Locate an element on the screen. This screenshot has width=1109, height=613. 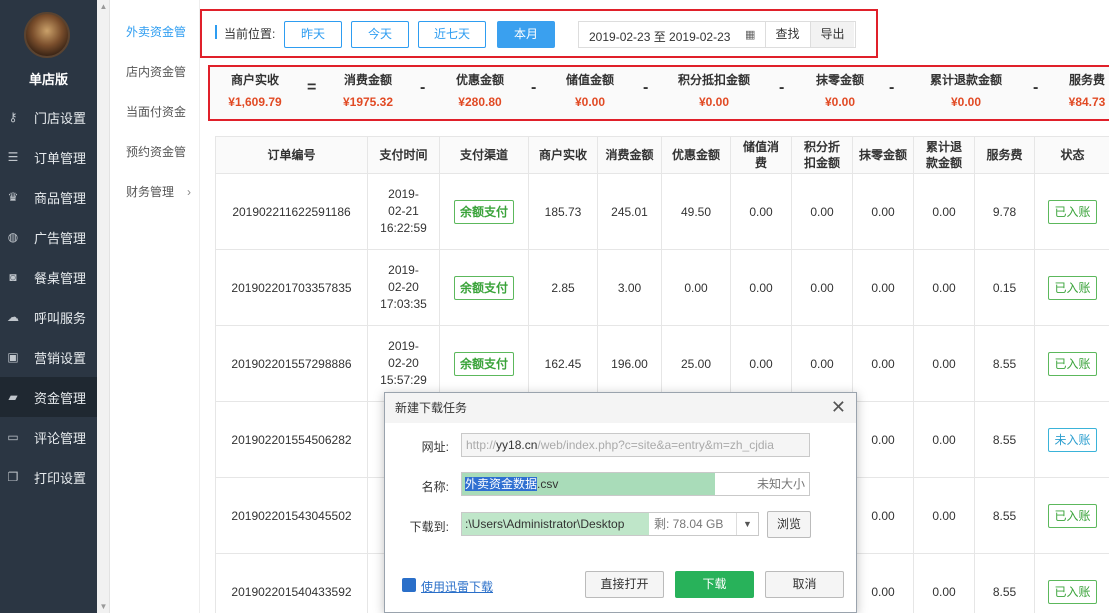
sidebar-item-label: 打印设置 is located at coordinates (60, 478).